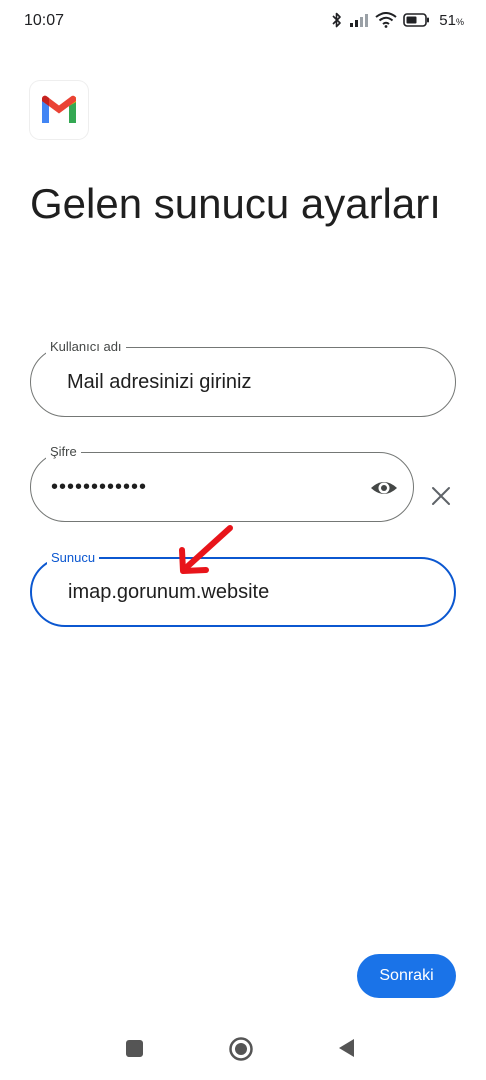 The image size is (486, 1080). I want to click on close-icon, so click(441, 496).